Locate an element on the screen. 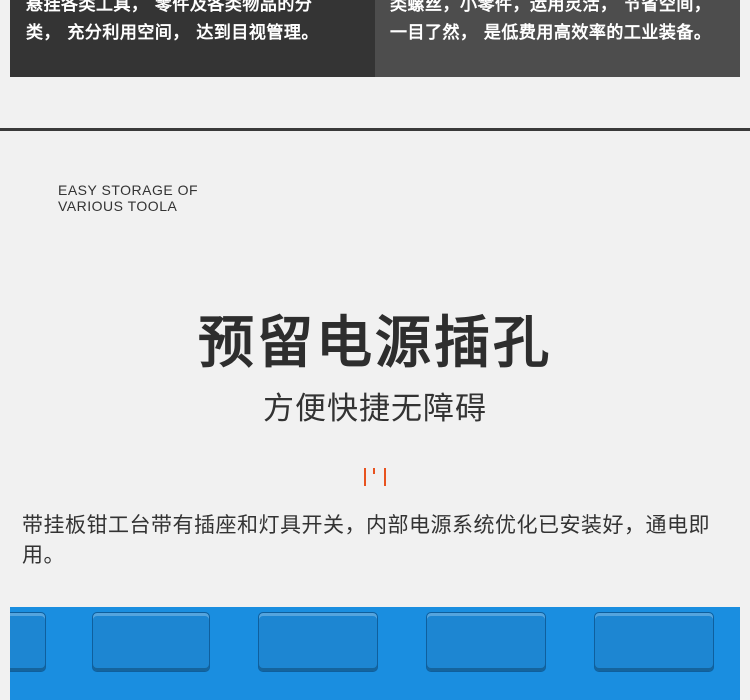 This screenshot has height=700, width=750. product-description: 带挂板钳工台带有插座和灯具开关，内部电源系统优化已安装好，通电即用。 is located at coordinates (366, 540).